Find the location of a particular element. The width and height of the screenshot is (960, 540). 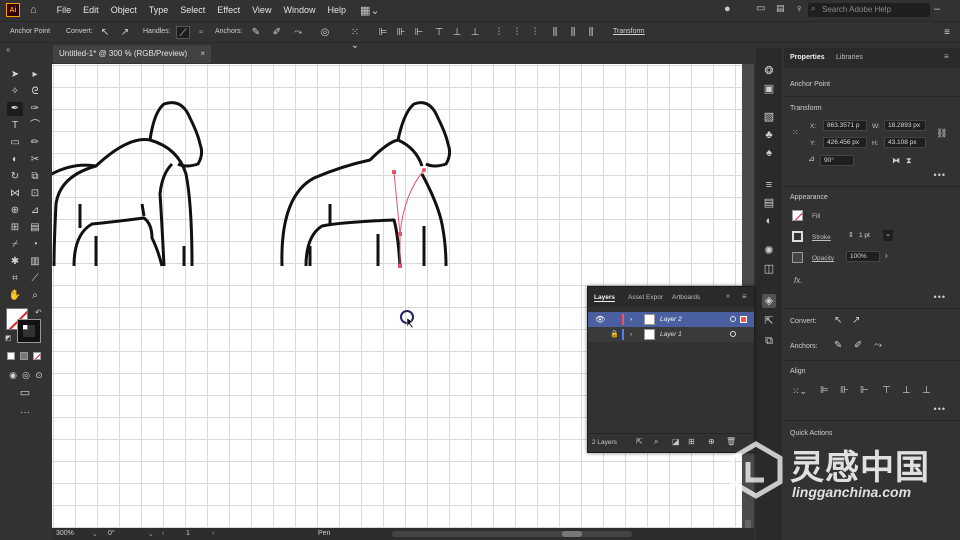

tab-artboards: Artboards is located at coordinates (686, 297).